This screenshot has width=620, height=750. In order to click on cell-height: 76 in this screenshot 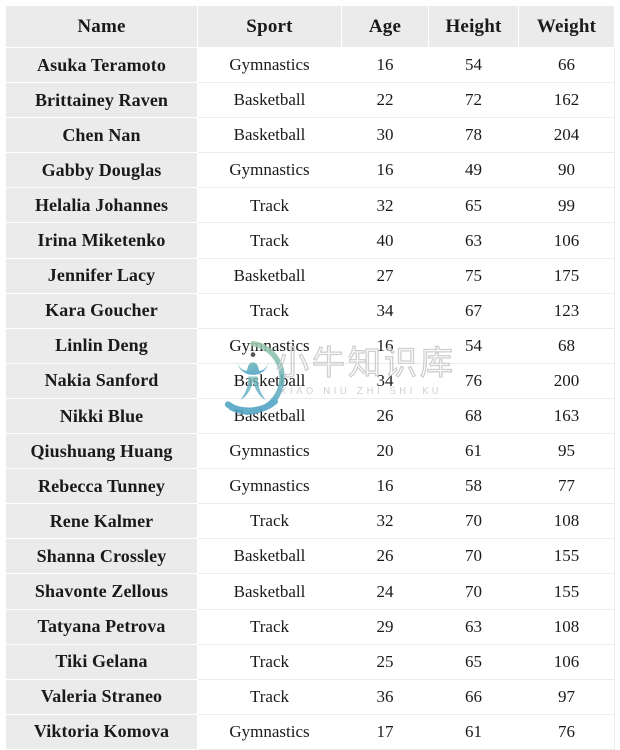, I will do `click(473, 380)`.